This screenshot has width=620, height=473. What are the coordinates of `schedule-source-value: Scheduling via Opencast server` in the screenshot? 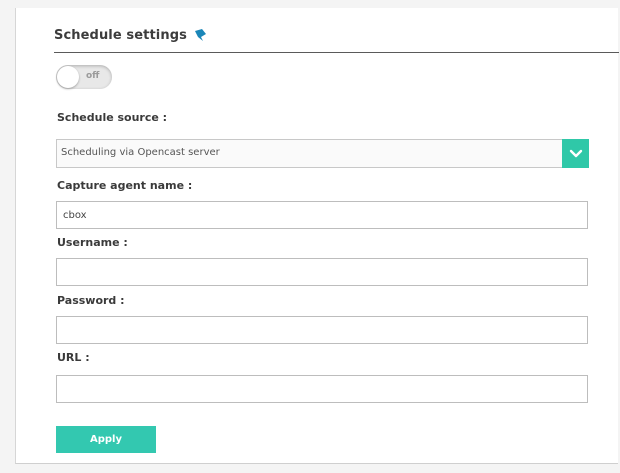 It's located at (140, 152).